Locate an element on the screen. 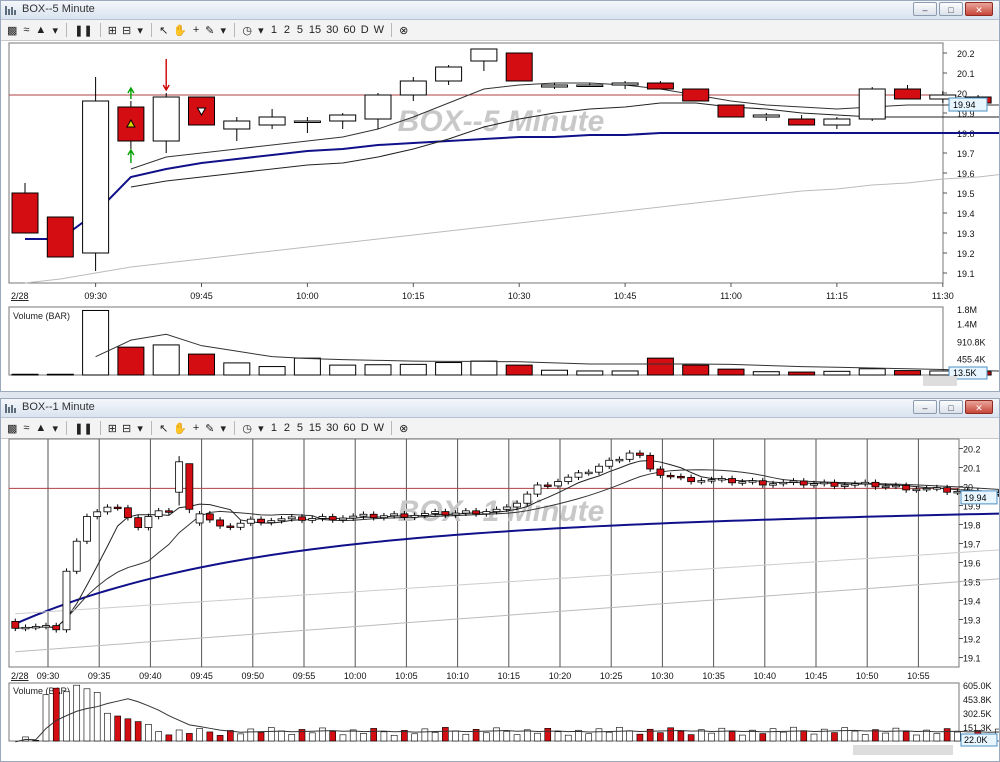 This screenshot has width=1000, height=762. x-tick-label: 09:45 is located at coordinates (201, 676).